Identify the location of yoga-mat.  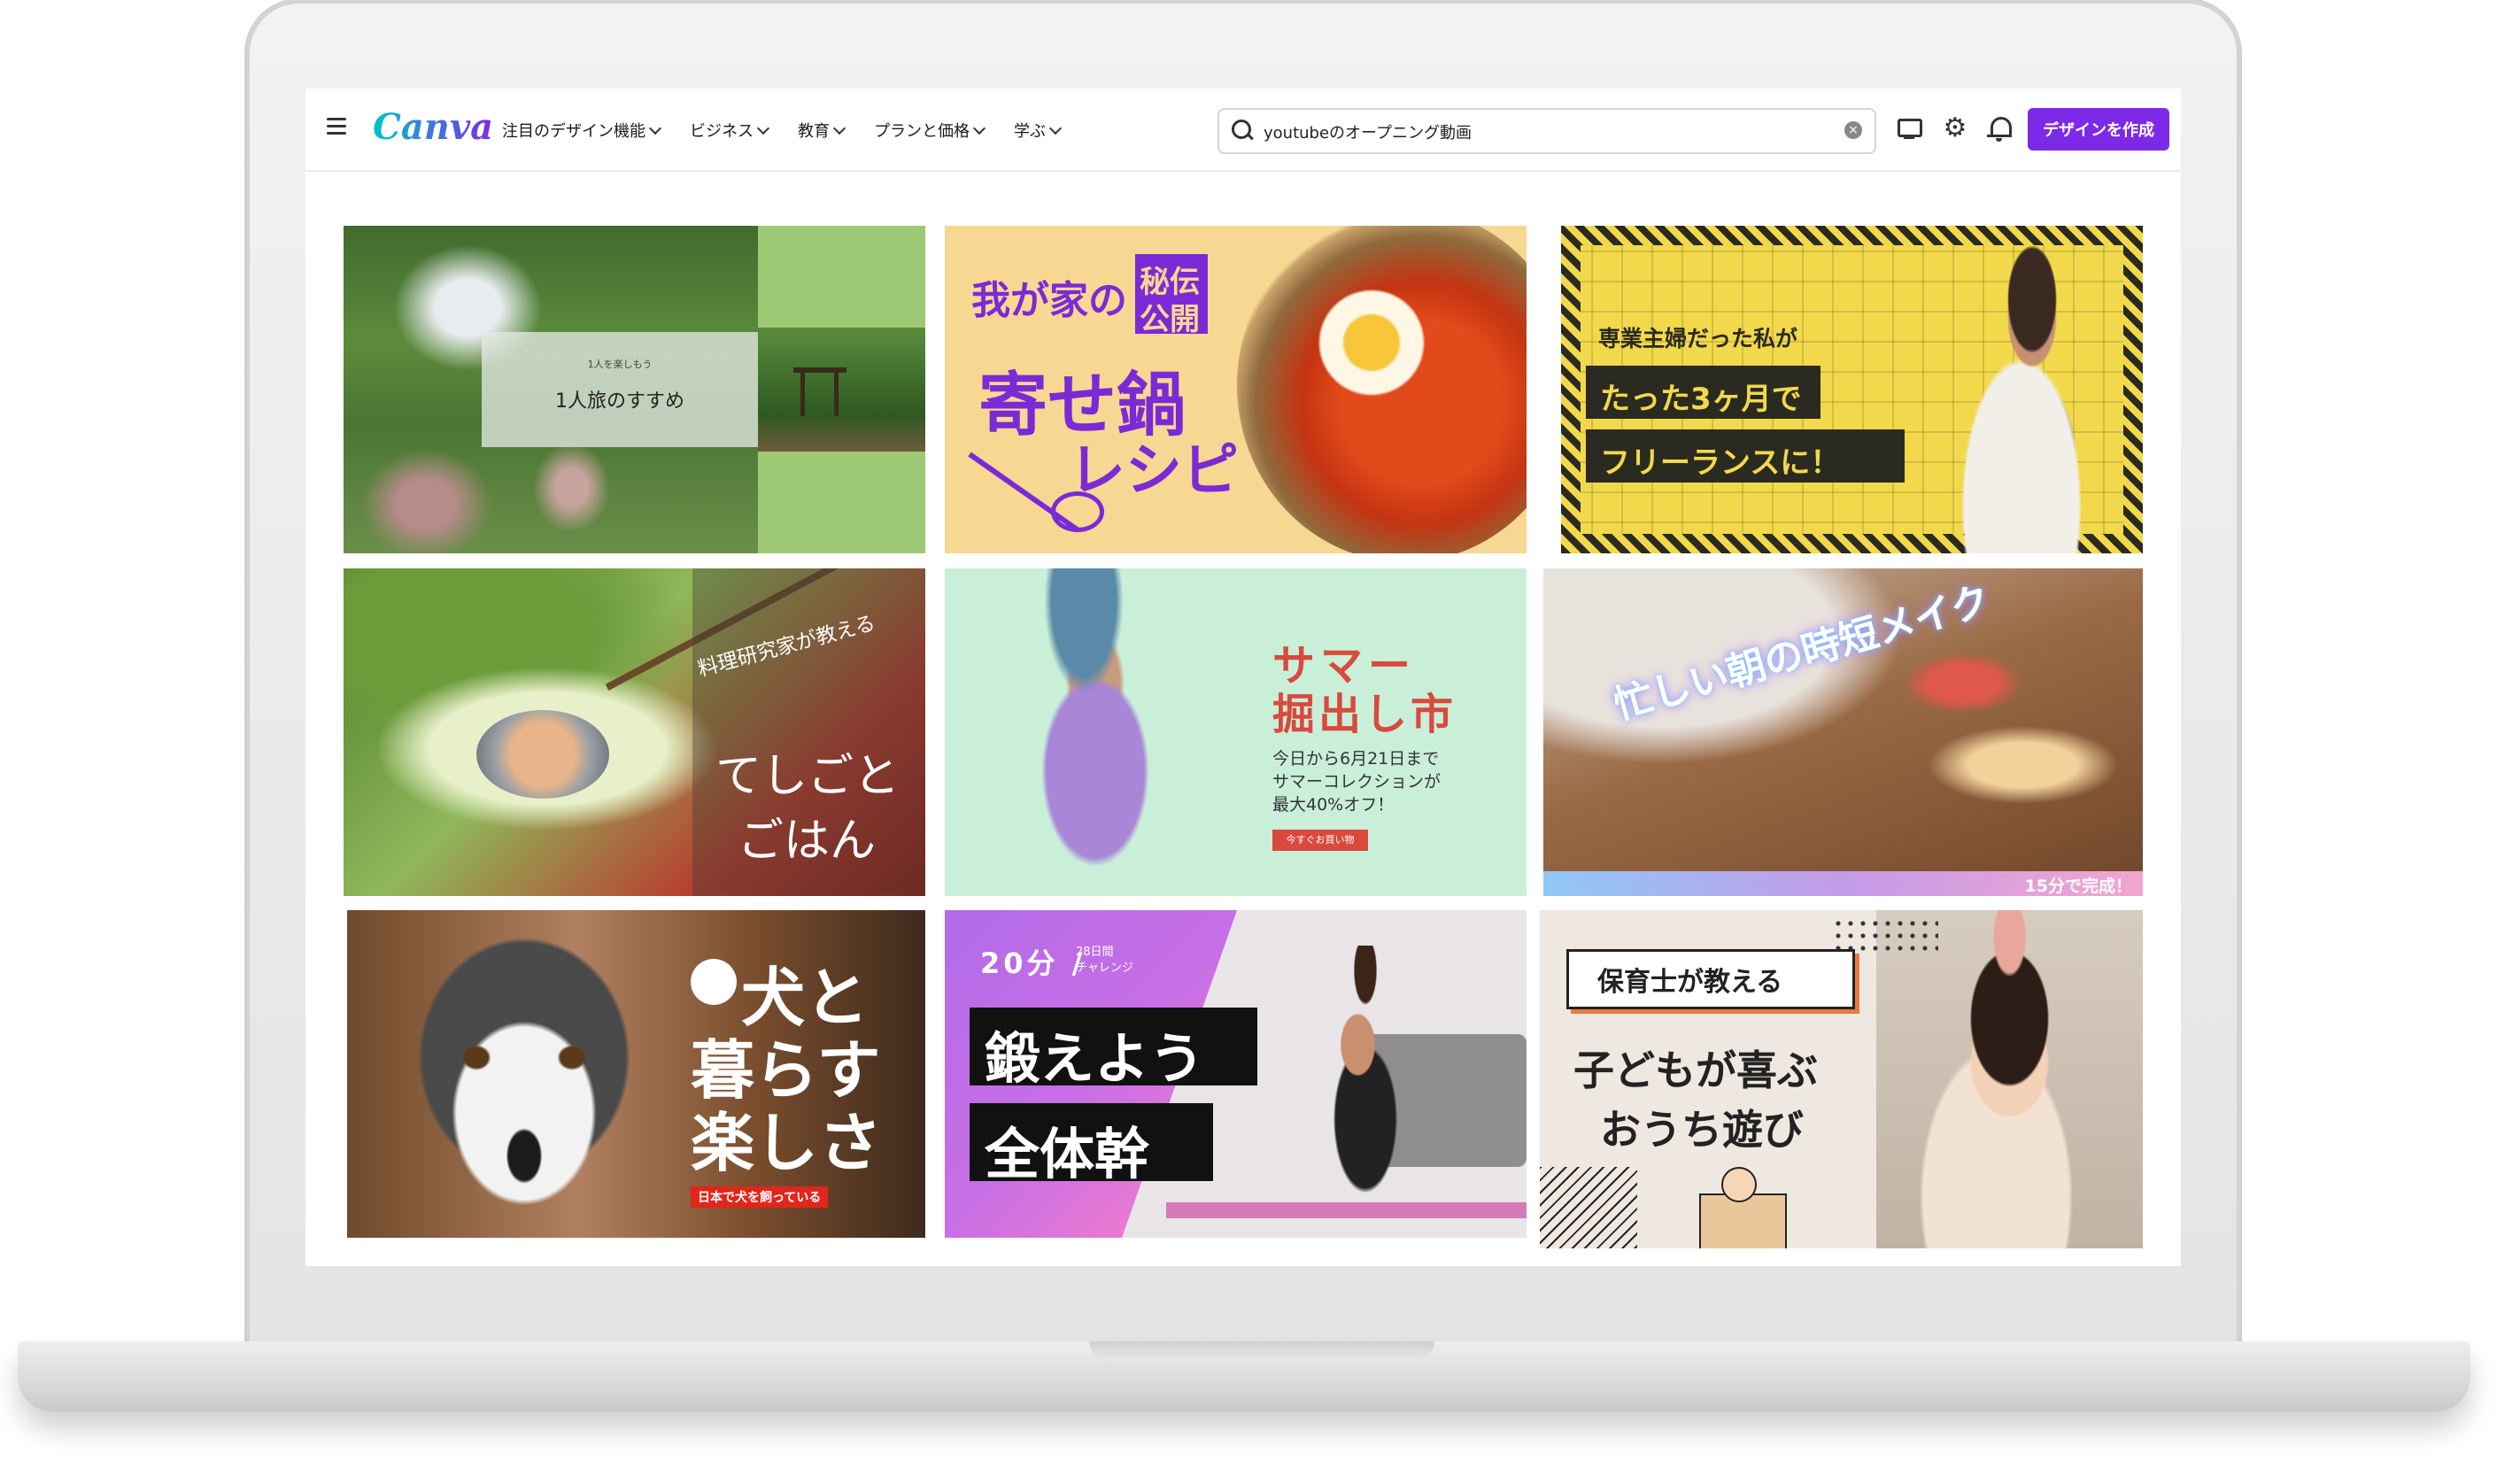
(1346, 1210).